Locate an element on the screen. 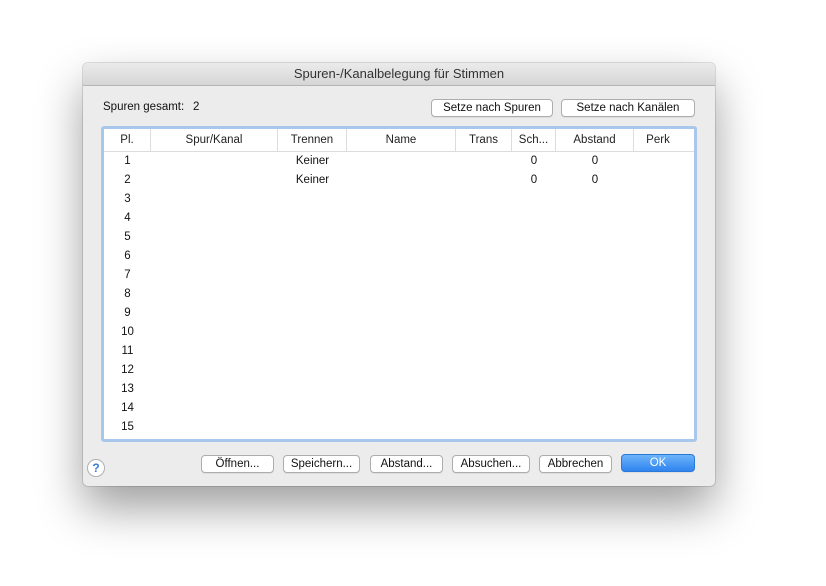 The image size is (826, 586). cell-pl: 10 is located at coordinates (127, 332).